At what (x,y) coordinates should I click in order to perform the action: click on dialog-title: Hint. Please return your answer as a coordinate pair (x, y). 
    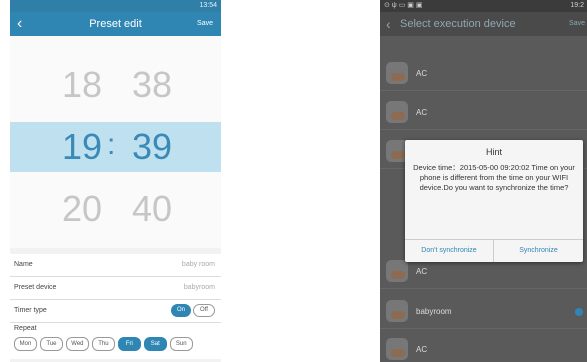
    Looking at the image, I should click on (493, 152).